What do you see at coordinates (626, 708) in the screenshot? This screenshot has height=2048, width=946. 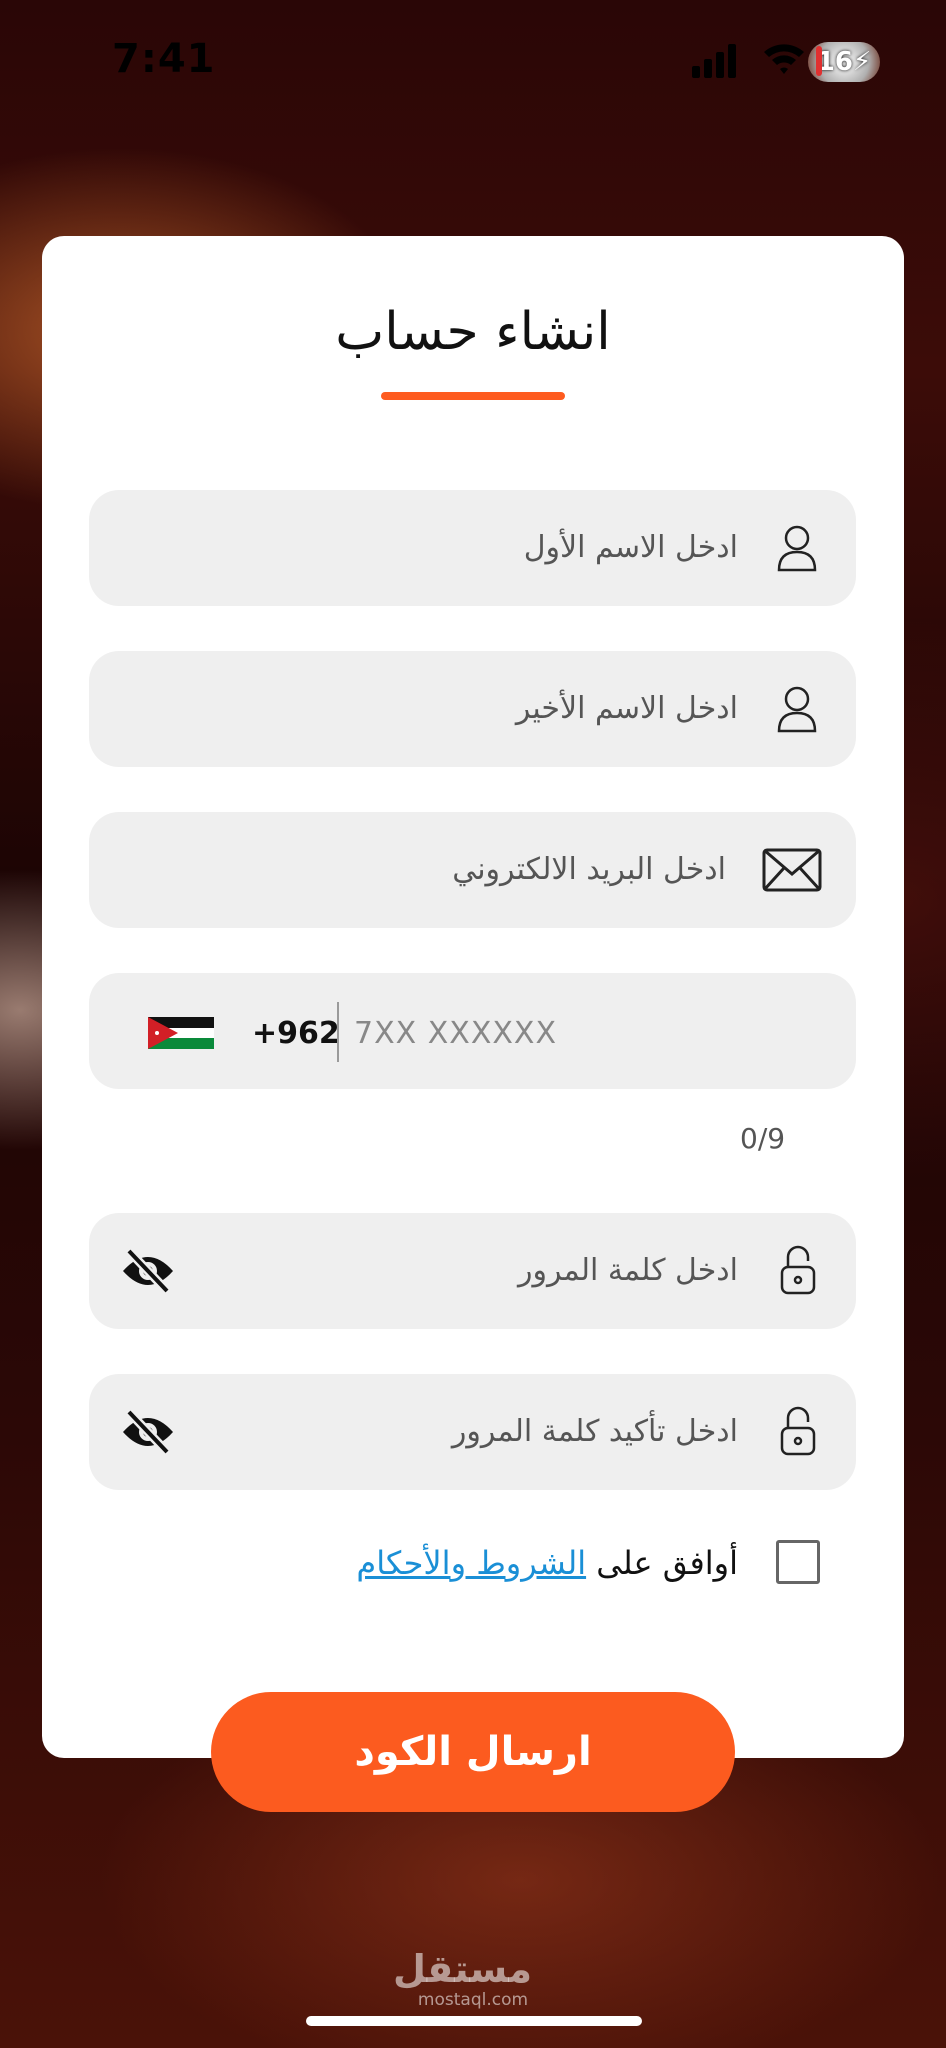 I see `last-name-placeholder: ادخل الاسم الأخير` at bounding box center [626, 708].